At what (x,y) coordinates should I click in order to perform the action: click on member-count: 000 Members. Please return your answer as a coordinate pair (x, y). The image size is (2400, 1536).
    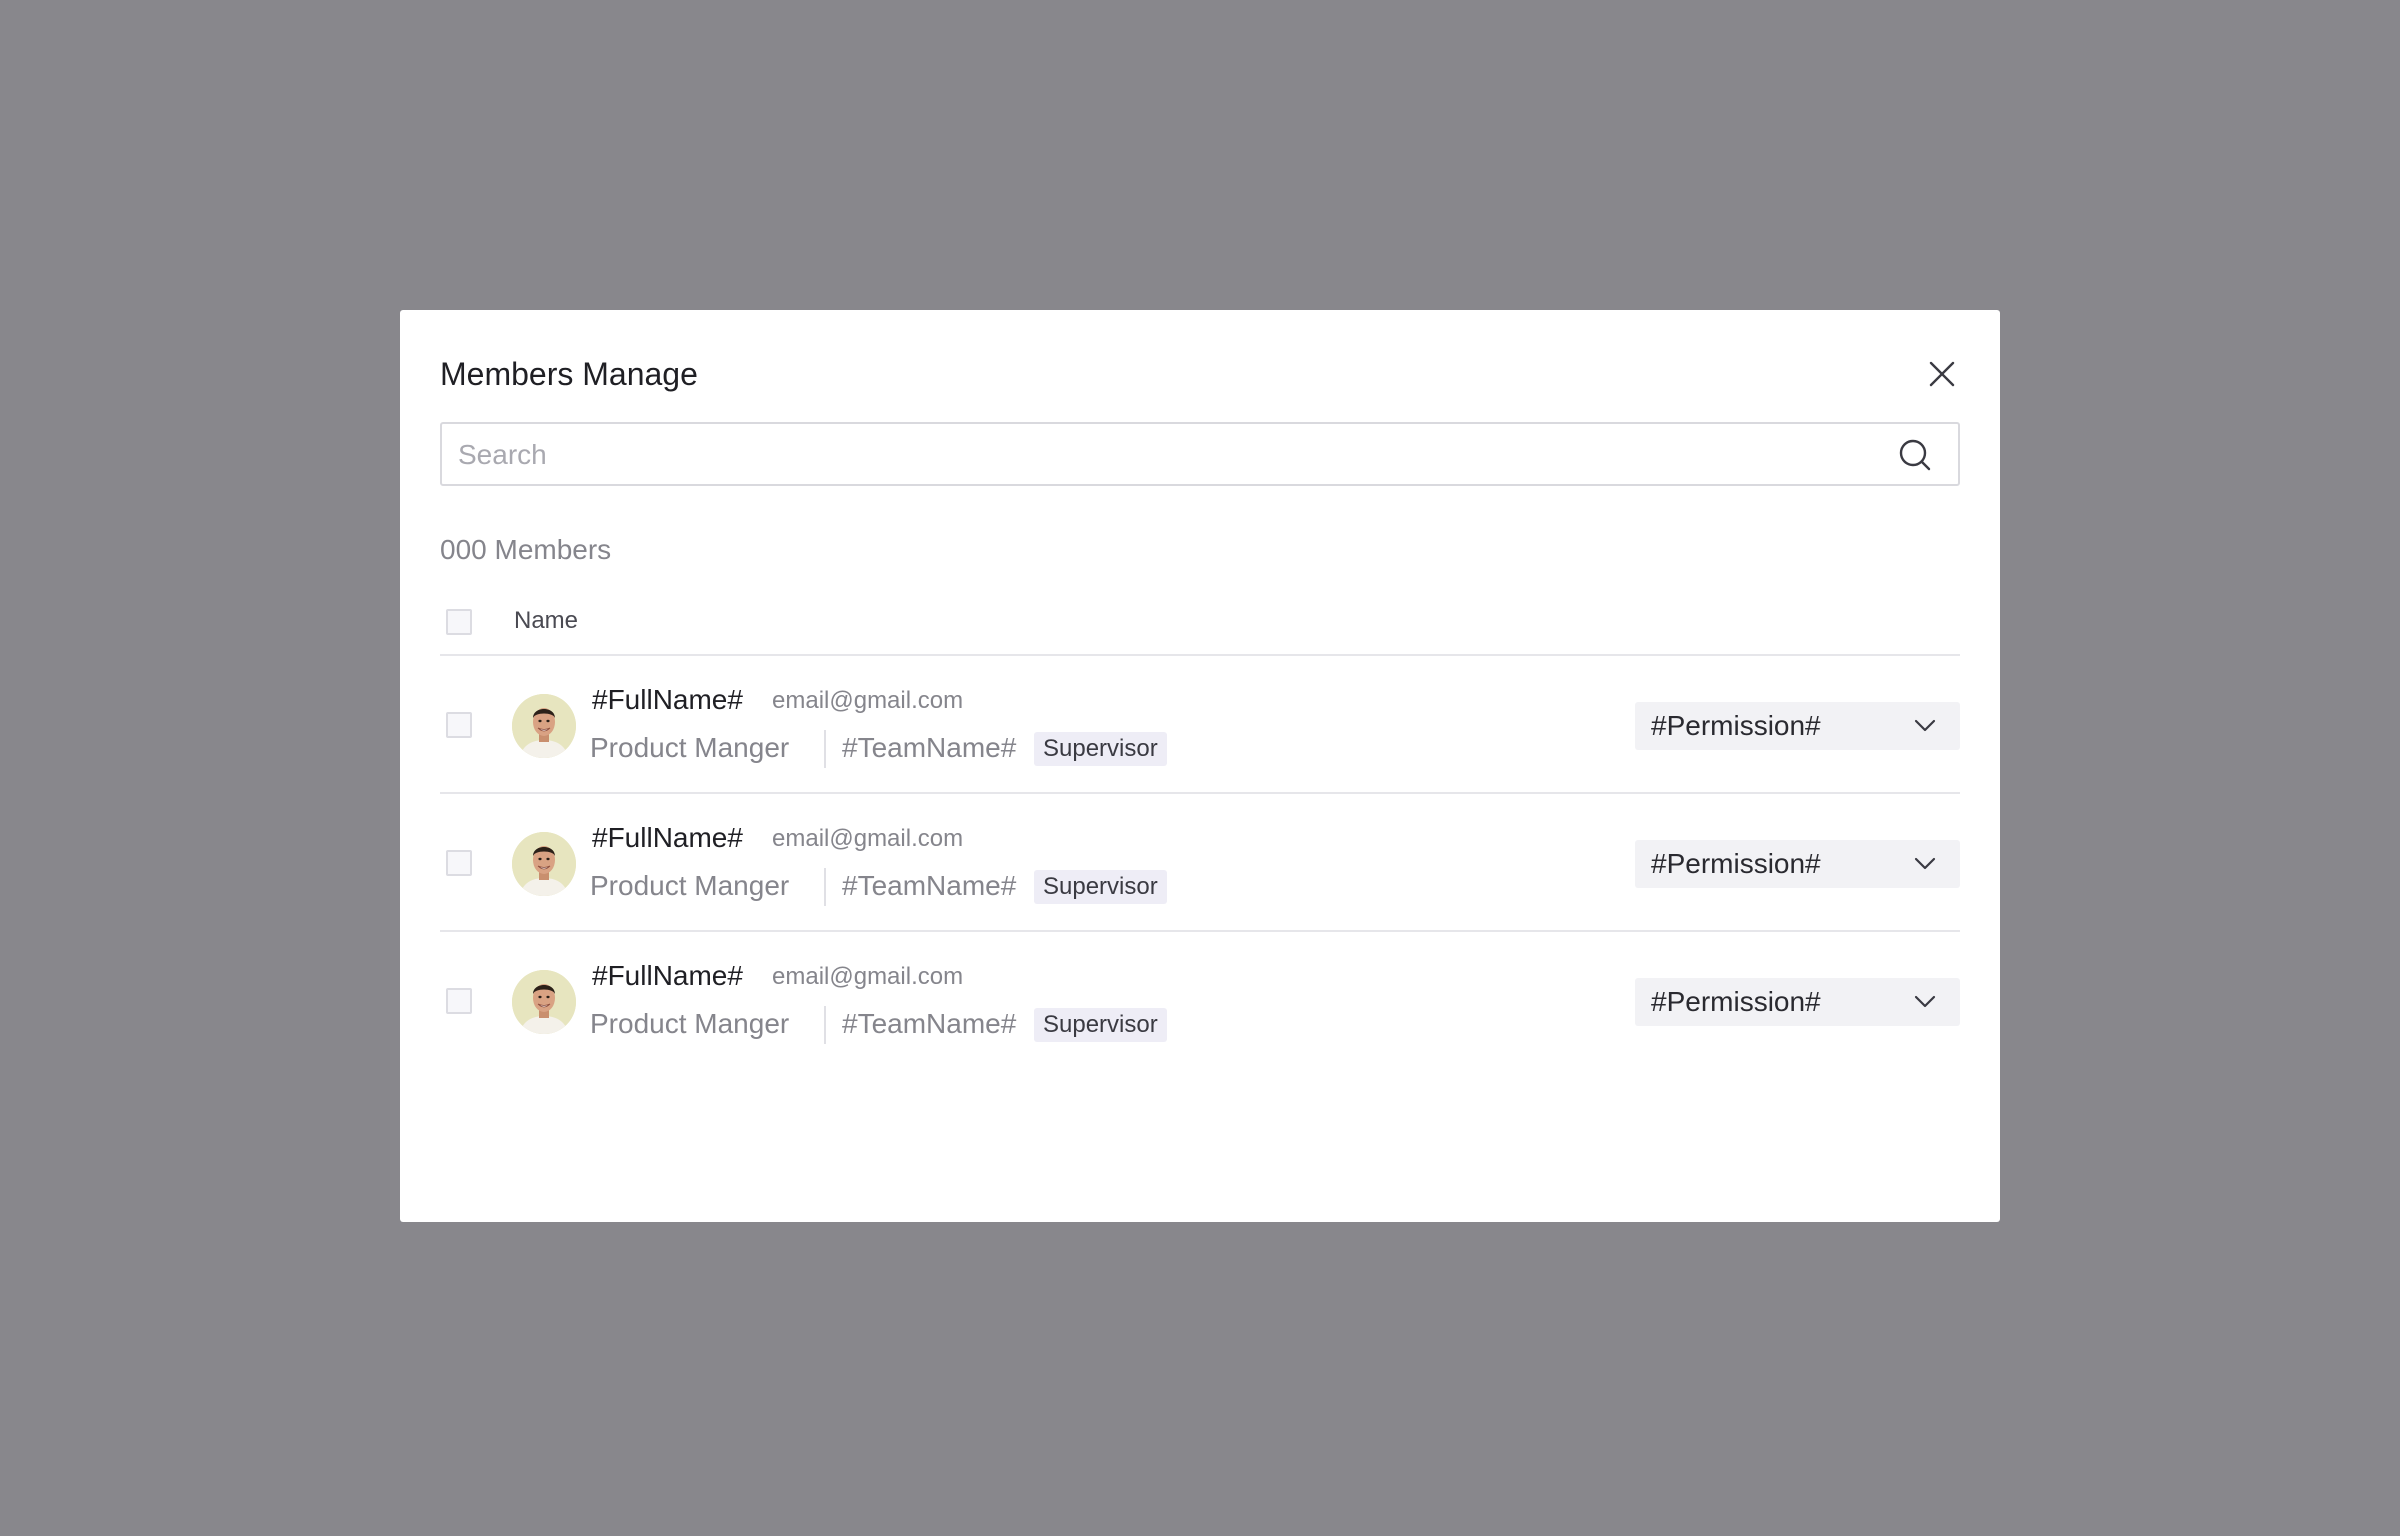
    Looking at the image, I should click on (526, 549).